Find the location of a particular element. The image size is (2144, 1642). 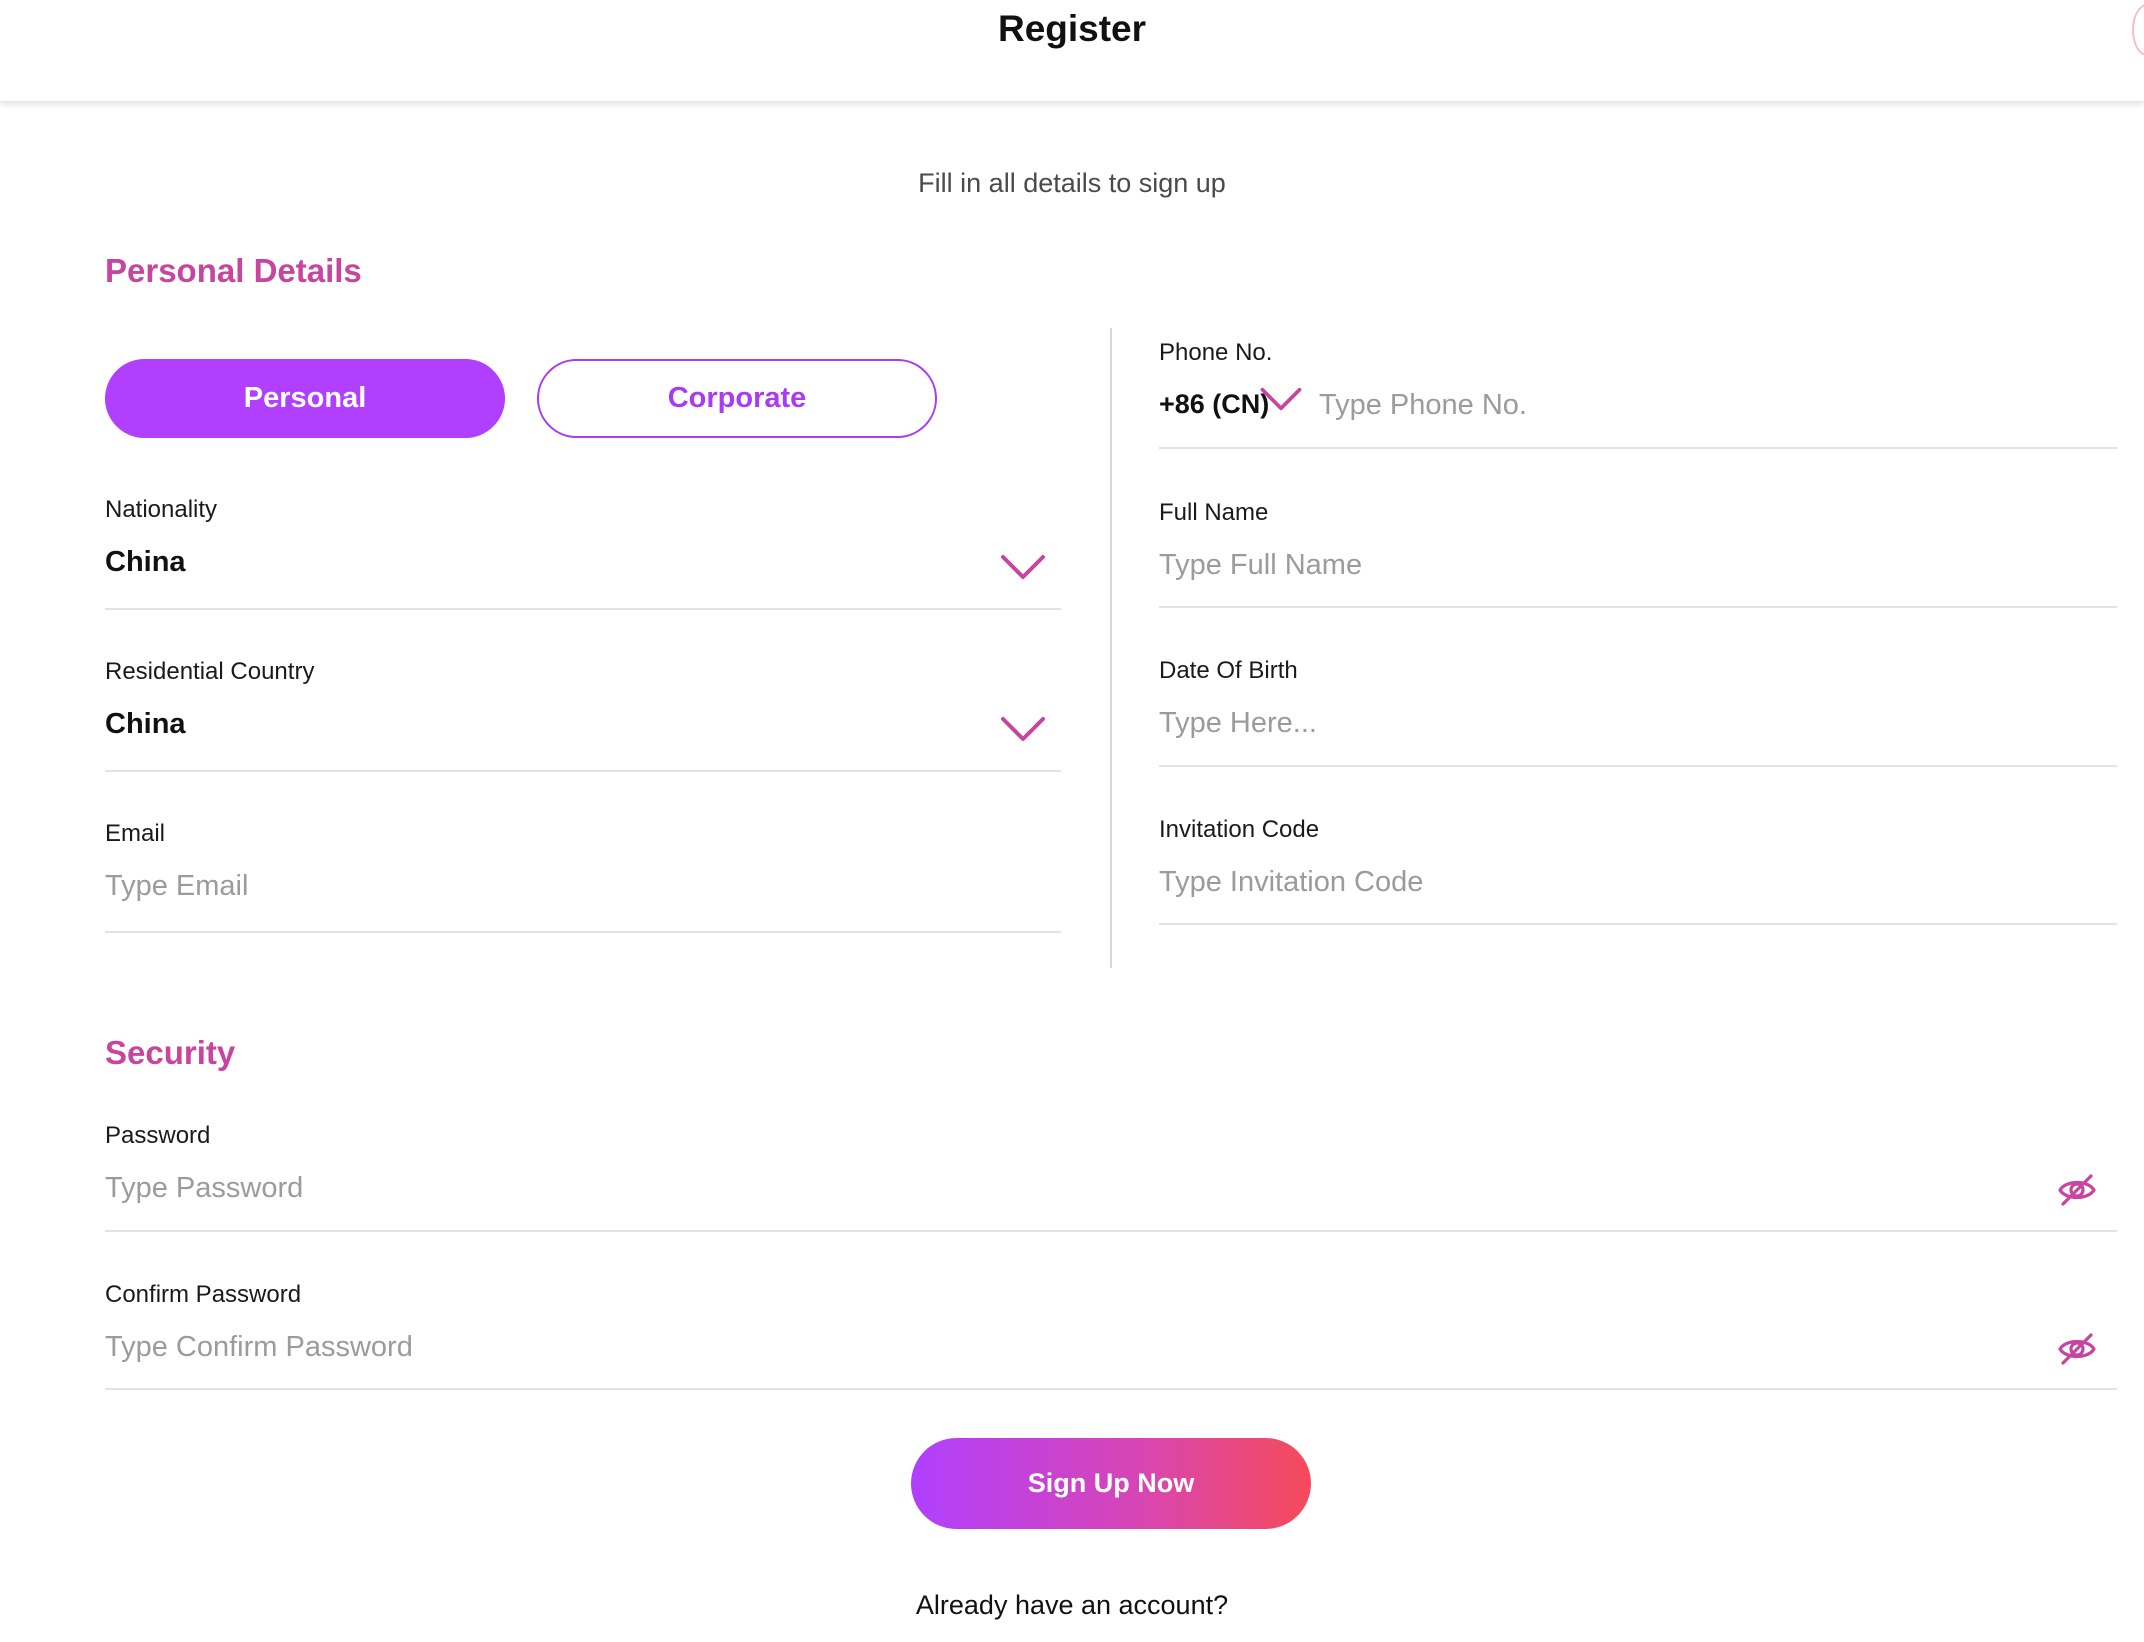

full-name-field: Full Name Type Full Name is located at coordinates (1638, 555).